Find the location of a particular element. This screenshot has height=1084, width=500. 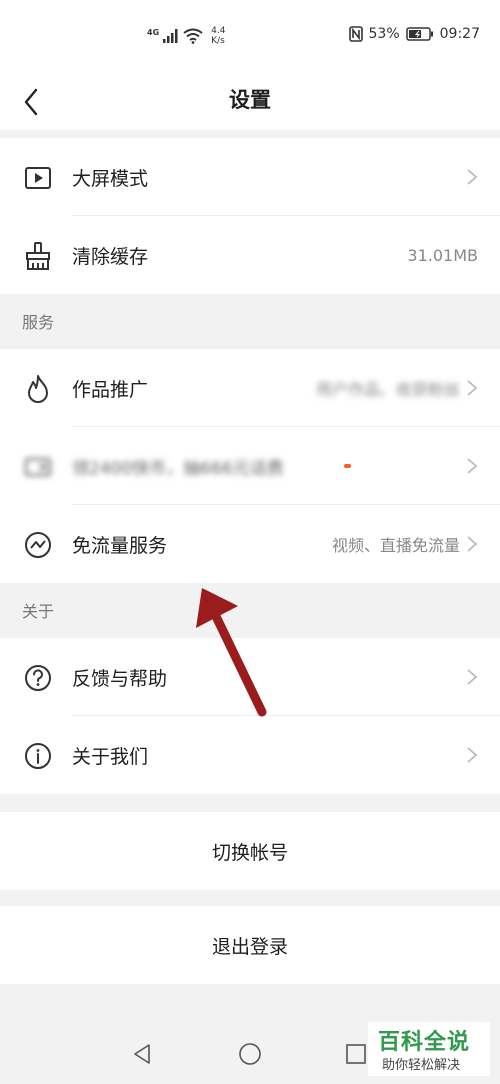

status-right: 53% 09:27 is located at coordinates (414, 34).